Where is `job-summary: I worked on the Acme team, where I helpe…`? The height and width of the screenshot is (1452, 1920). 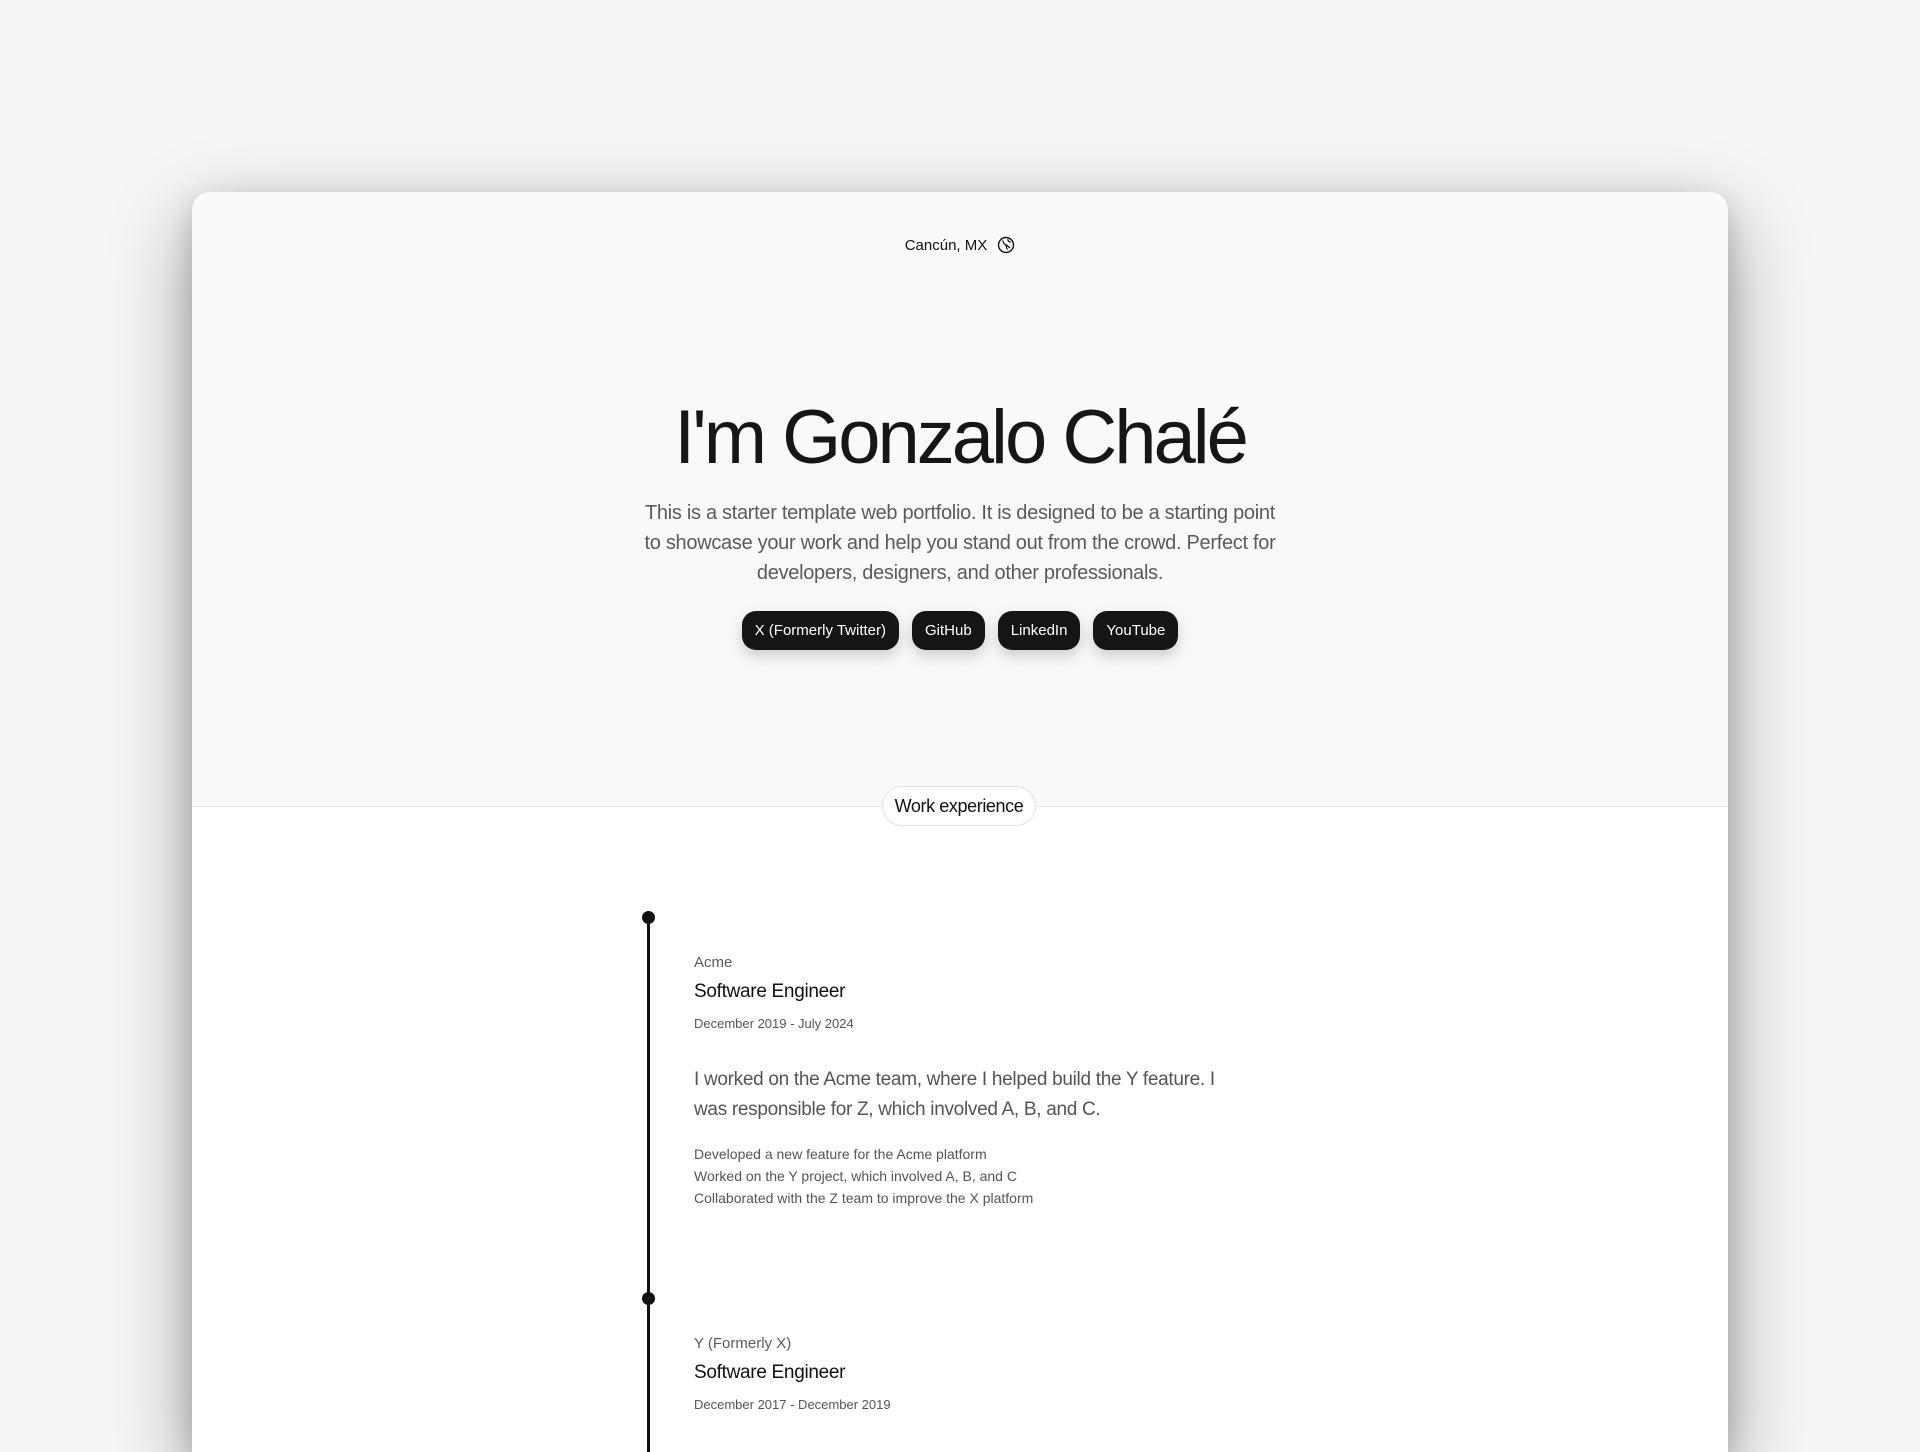
job-summary: I worked on the Acme team, where I helpe… is located at coordinates (954, 1094).